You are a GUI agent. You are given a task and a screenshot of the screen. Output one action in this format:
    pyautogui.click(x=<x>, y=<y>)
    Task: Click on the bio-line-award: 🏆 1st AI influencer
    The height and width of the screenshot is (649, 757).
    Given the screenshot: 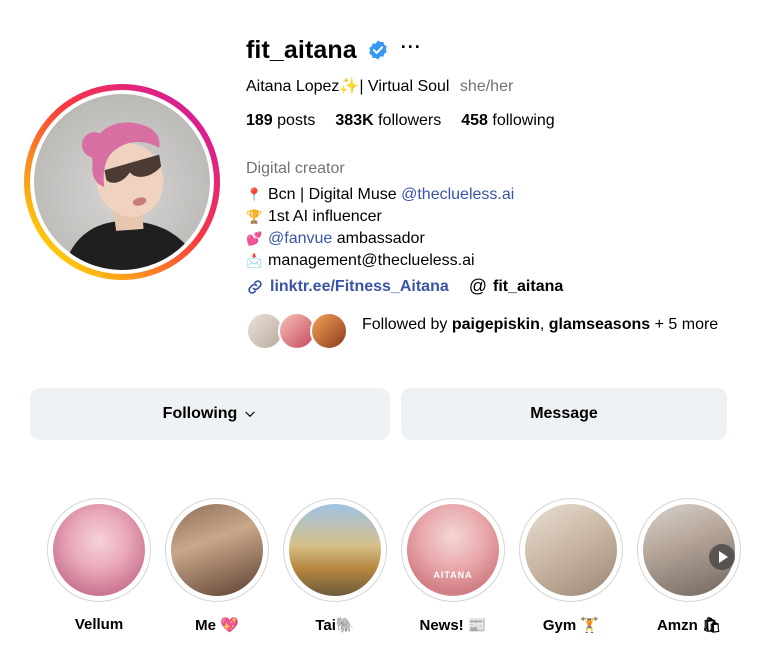 What is the action you would take?
    pyautogui.click(x=380, y=217)
    